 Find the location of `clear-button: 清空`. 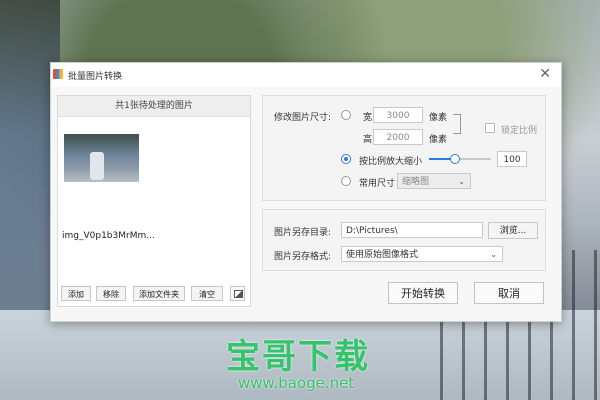

clear-button: 清空 is located at coordinates (207, 293).